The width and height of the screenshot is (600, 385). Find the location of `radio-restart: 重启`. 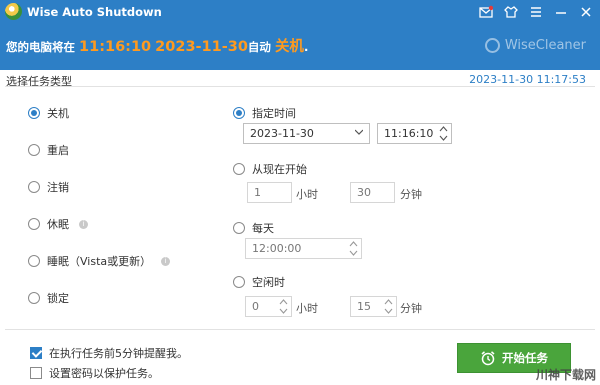

radio-restart: 重启 is located at coordinates (48, 150).